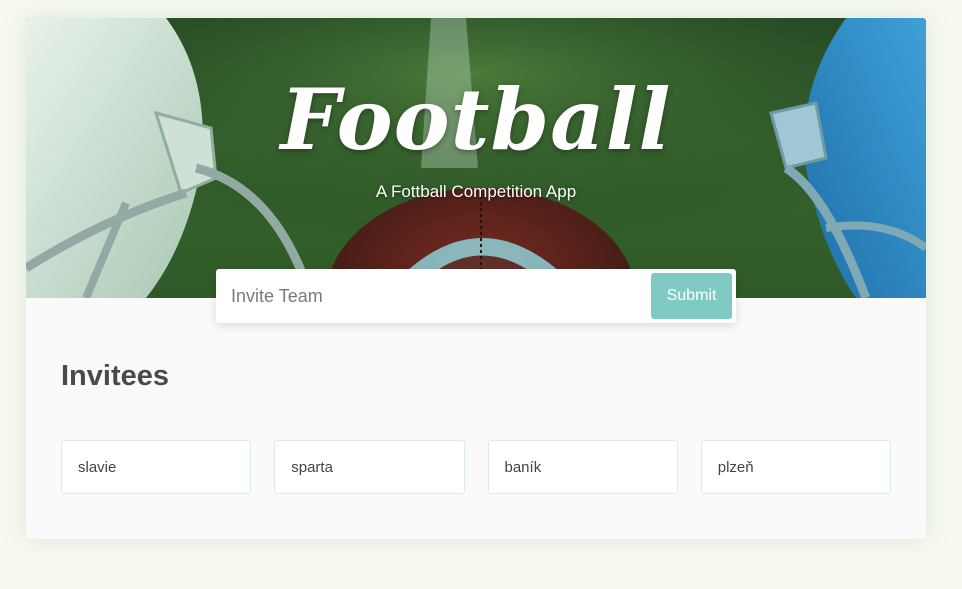  I want to click on invitee-card: baník, so click(582, 467).